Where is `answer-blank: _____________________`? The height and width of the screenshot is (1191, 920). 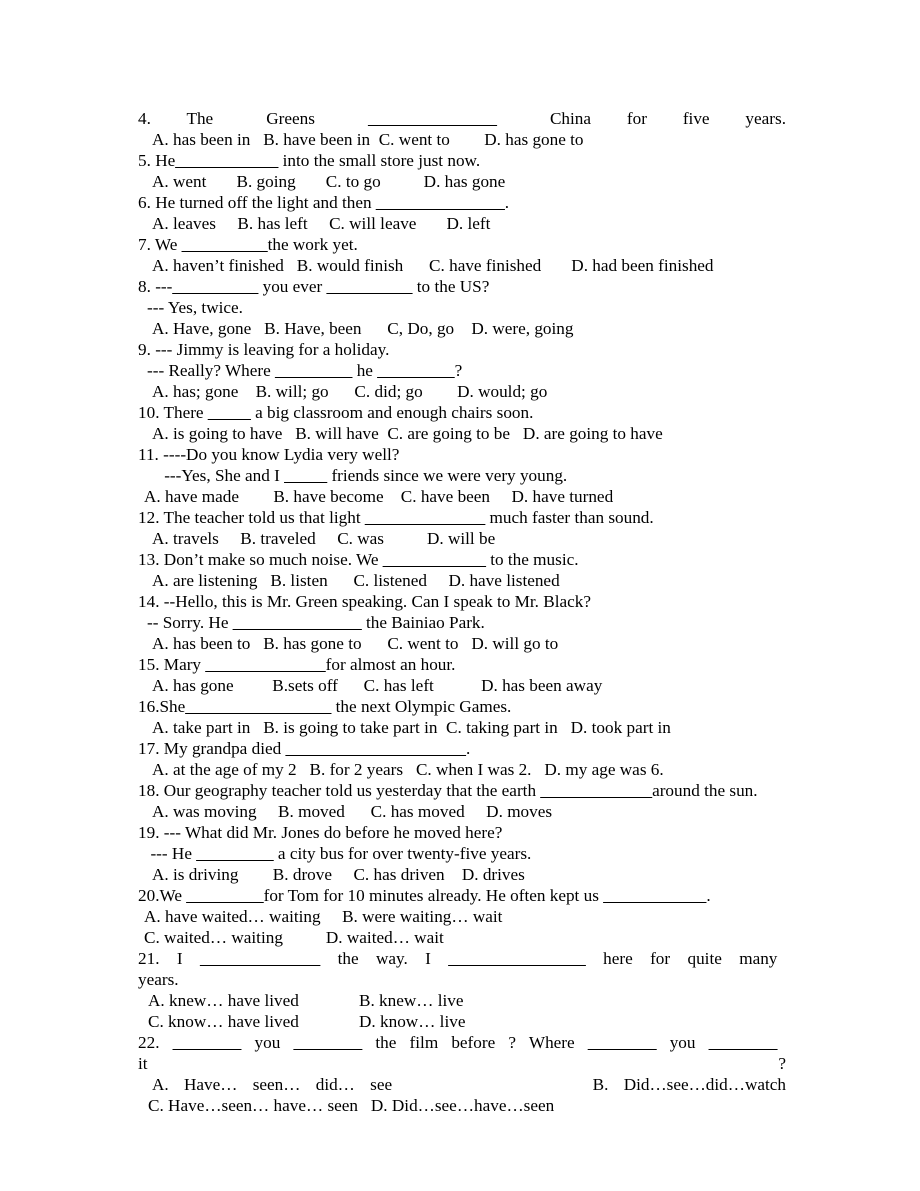 answer-blank: _____________________ is located at coordinates (375, 748).